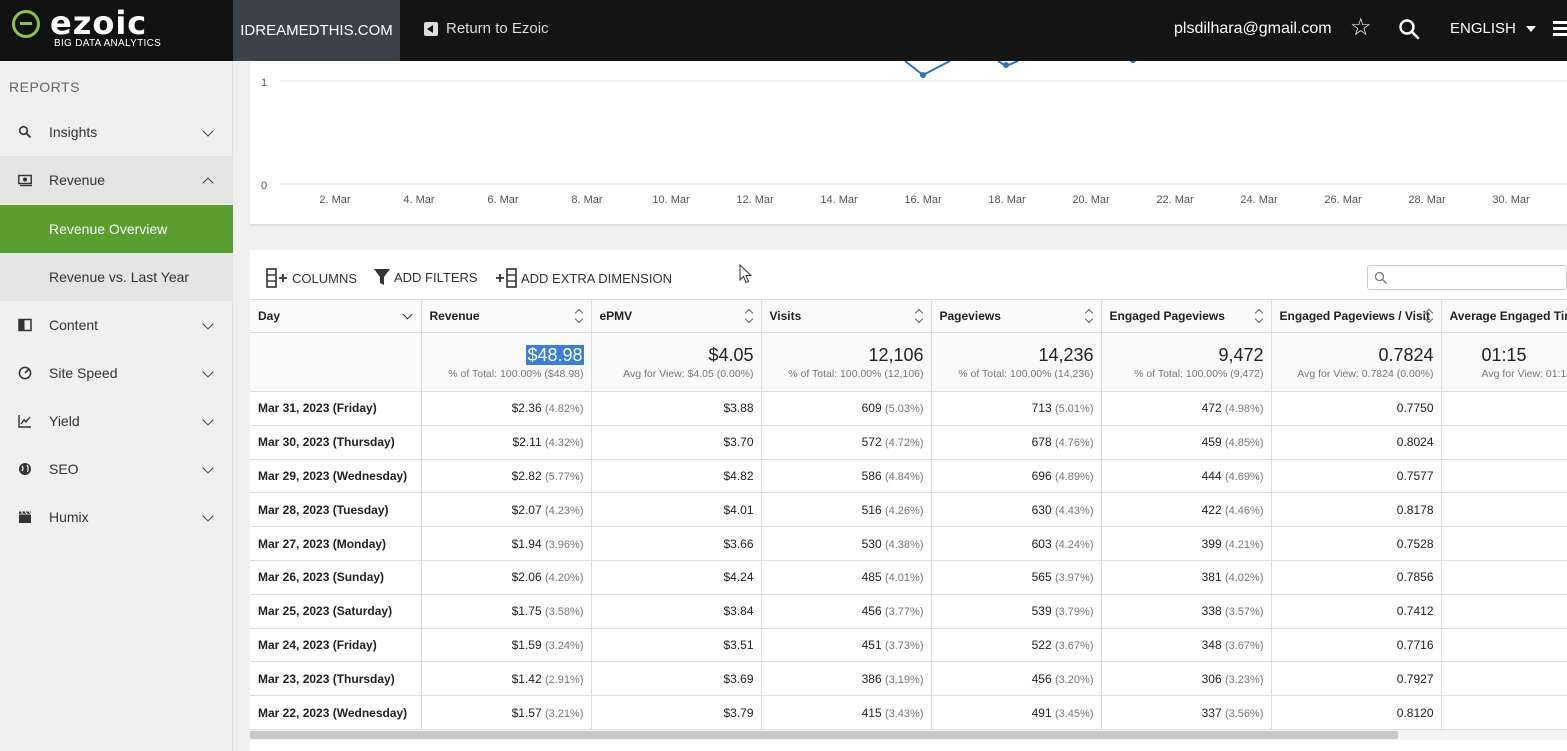 This screenshot has height=751, width=1567. I want to click on column-header-engaged-pageviews: Engaged Pageviews, so click(1186, 316).